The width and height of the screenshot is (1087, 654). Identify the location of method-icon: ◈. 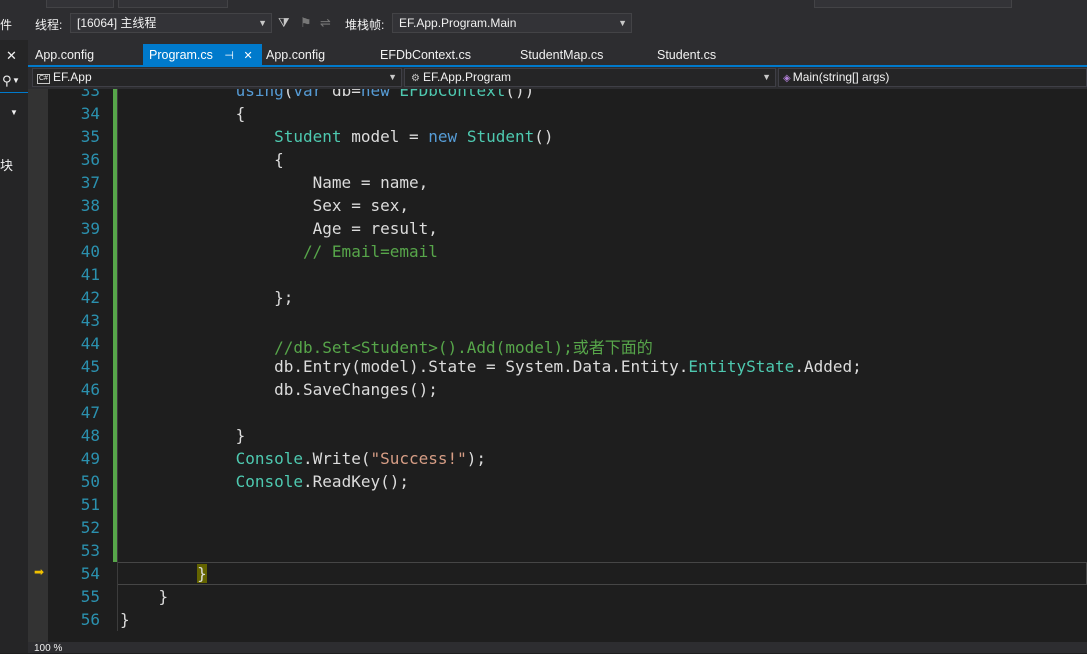
(787, 78).